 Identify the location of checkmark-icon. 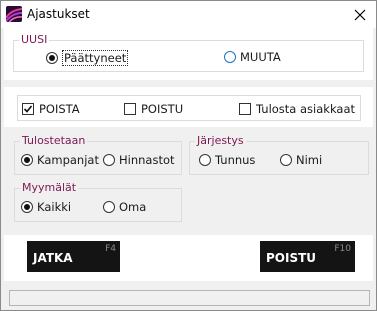
(28, 109).